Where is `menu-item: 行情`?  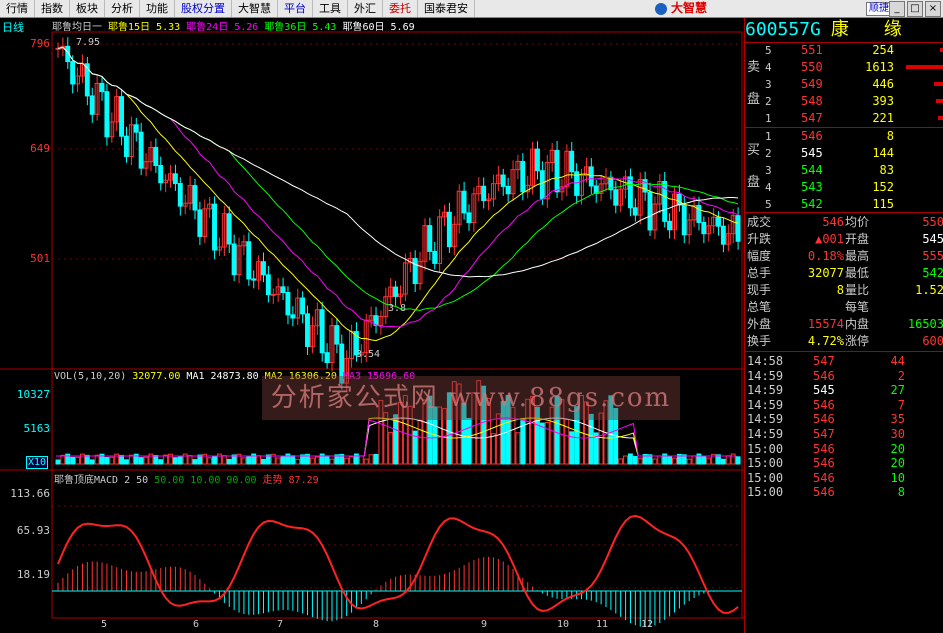
menu-item: 行情 is located at coordinates (17, 8).